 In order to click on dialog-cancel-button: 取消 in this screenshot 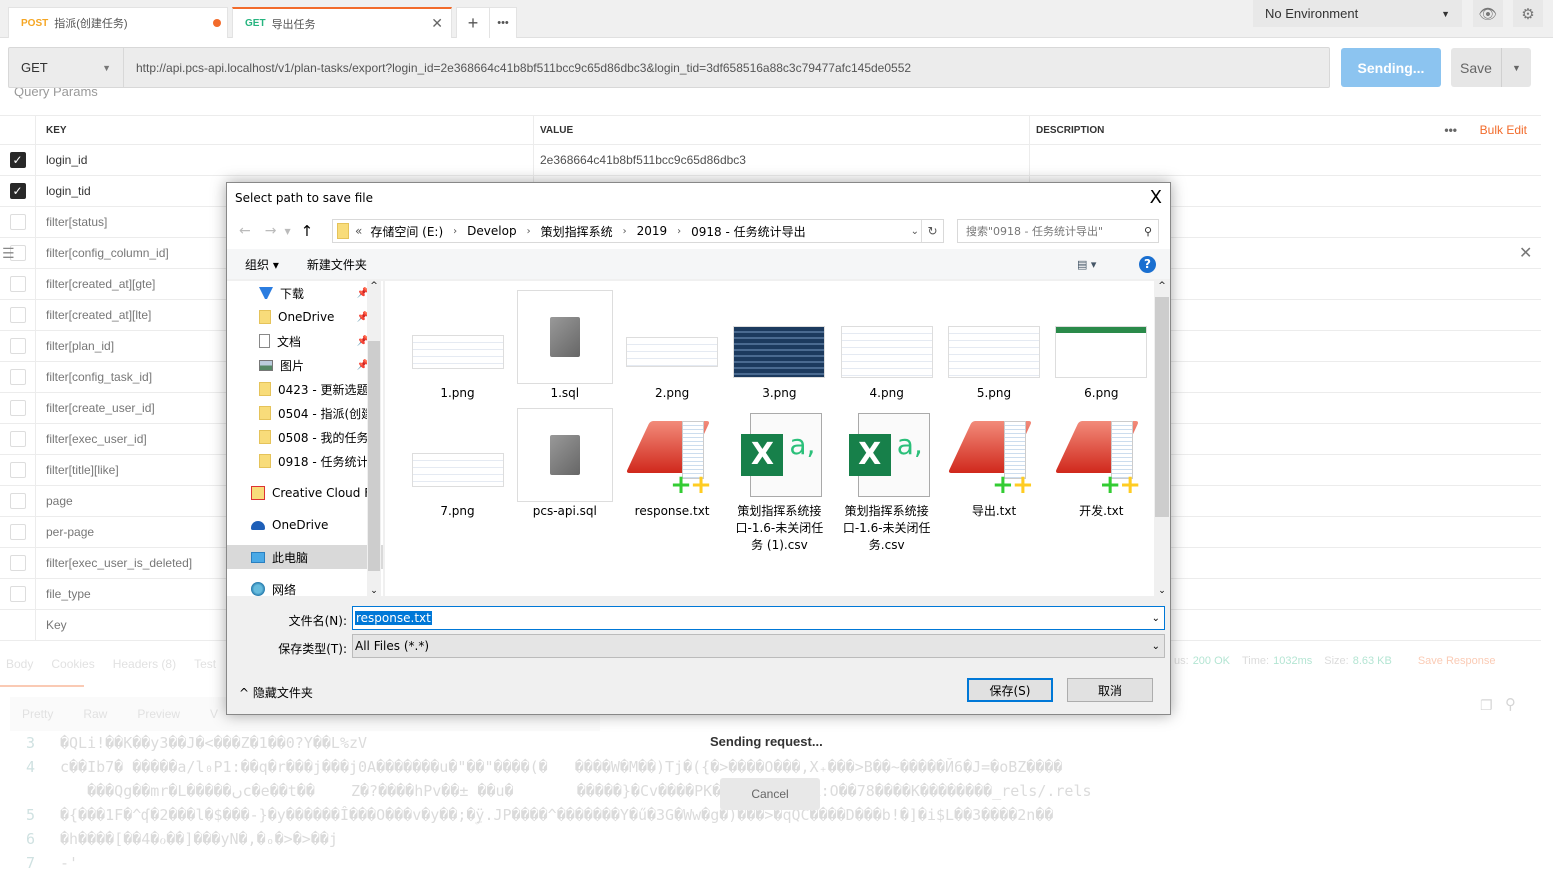, I will do `click(1110, 690)`.